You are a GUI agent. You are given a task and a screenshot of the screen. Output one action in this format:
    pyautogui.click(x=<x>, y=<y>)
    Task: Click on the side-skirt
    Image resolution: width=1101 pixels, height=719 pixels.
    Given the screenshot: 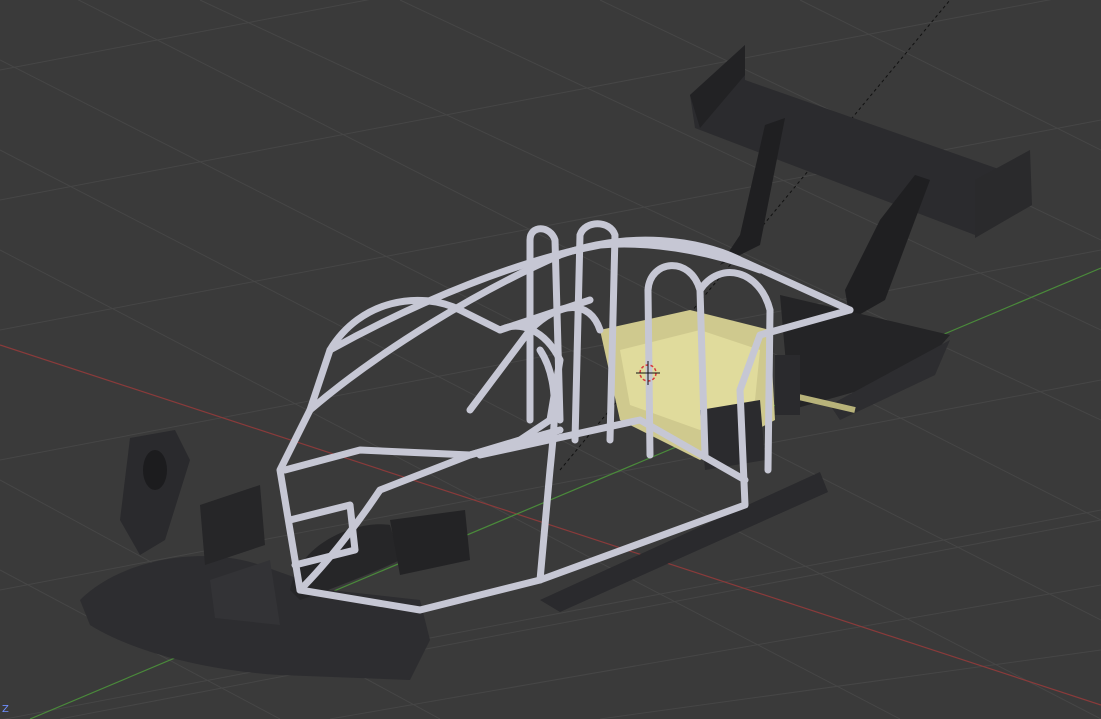 What is the action you would take?
    pyautogui.click(x=684, y=542)
    